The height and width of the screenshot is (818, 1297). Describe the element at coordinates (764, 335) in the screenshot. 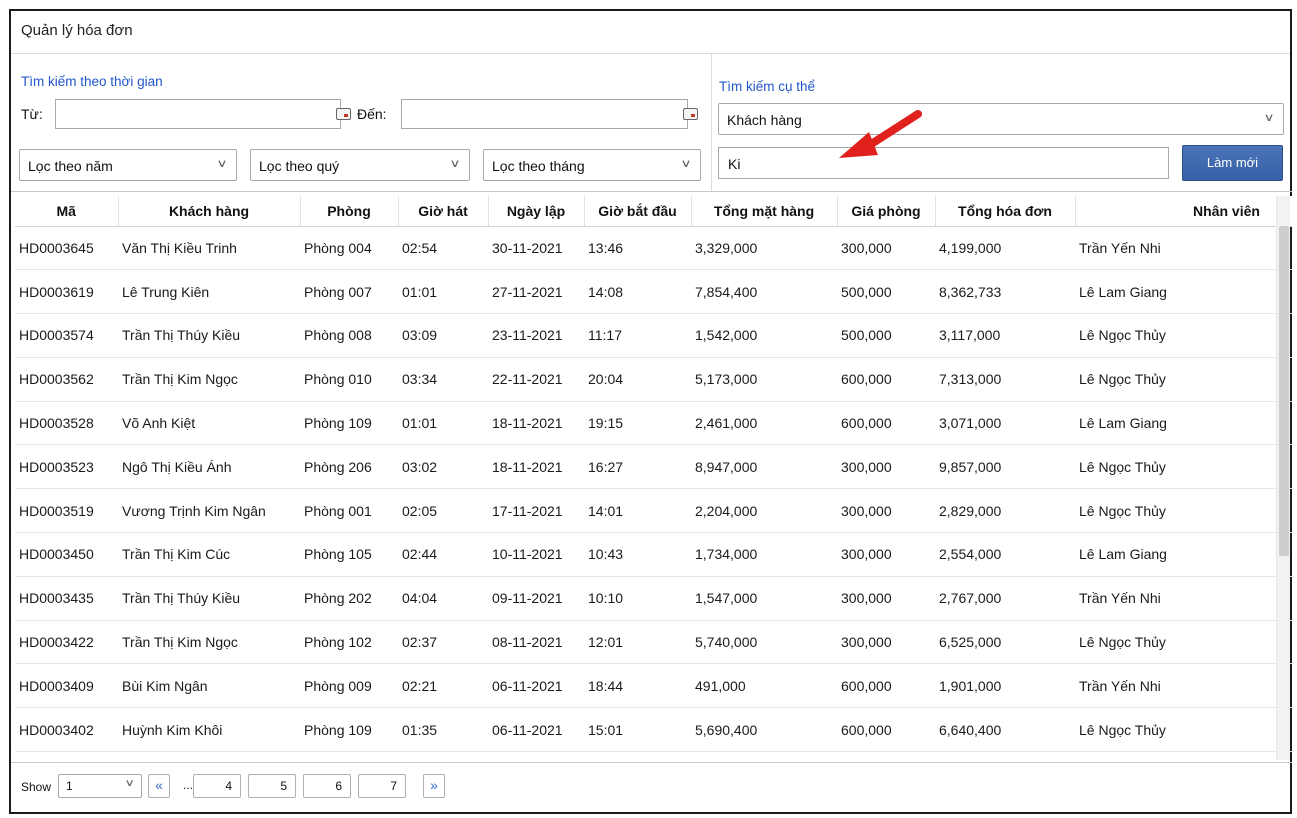

I see `cell-items-total: 1,542,000` at that location.